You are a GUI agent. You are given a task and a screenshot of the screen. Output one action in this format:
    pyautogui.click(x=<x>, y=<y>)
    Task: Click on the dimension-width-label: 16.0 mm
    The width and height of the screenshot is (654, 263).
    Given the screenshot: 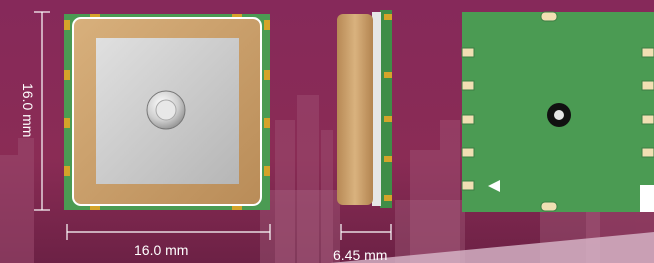 What is the action you would take?
    pyautogui.click(x=161, y=250)
    